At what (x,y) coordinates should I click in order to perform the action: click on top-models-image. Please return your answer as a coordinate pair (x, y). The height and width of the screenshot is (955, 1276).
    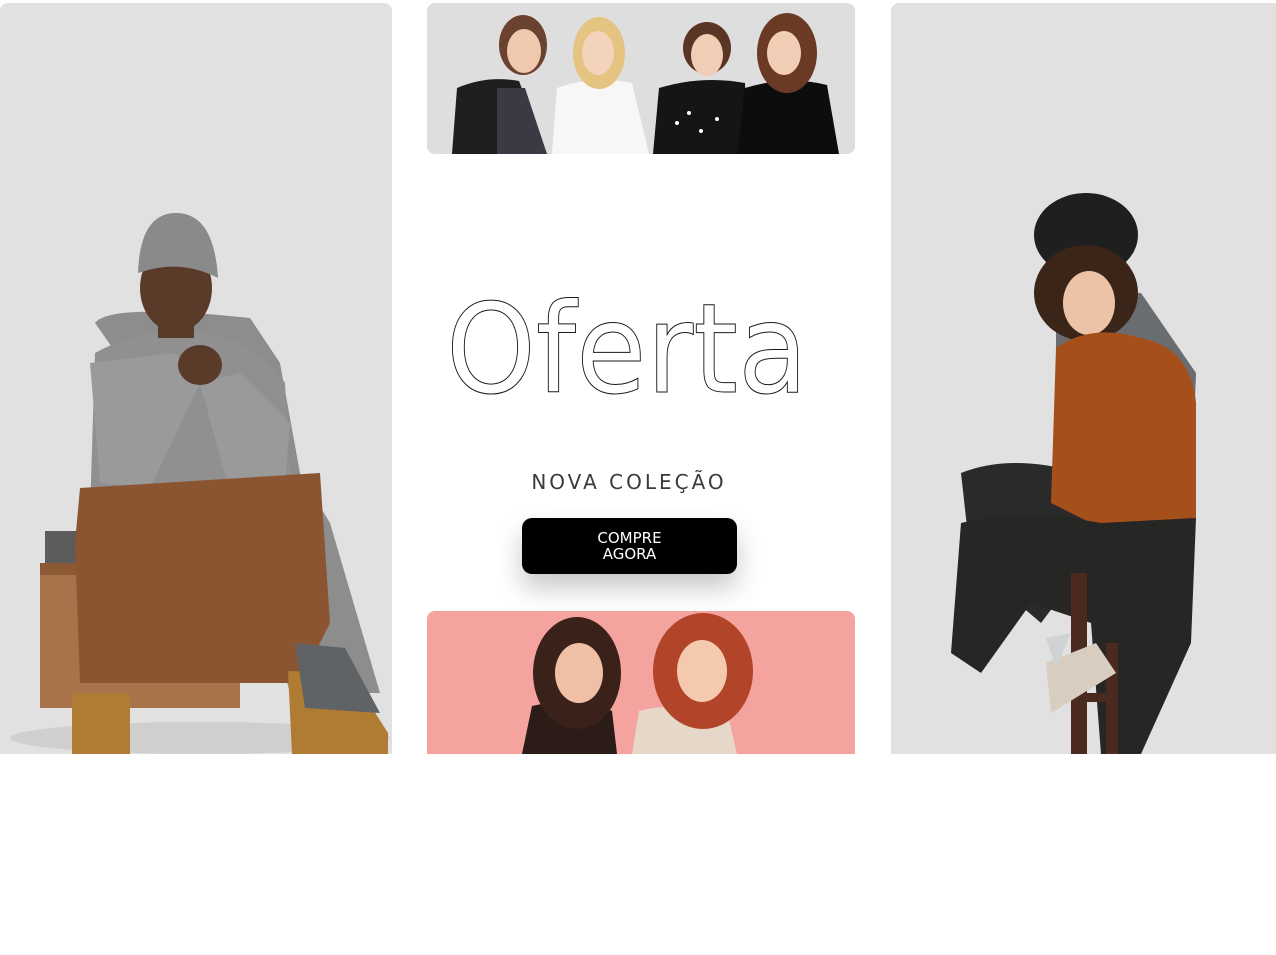
    Looking at the image, I should click on (641, 78).